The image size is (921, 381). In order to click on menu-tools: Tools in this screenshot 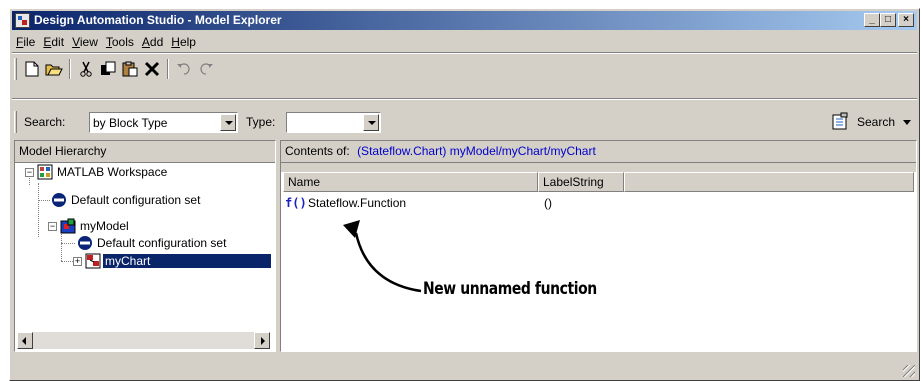, I will do `click(120, 42)`.